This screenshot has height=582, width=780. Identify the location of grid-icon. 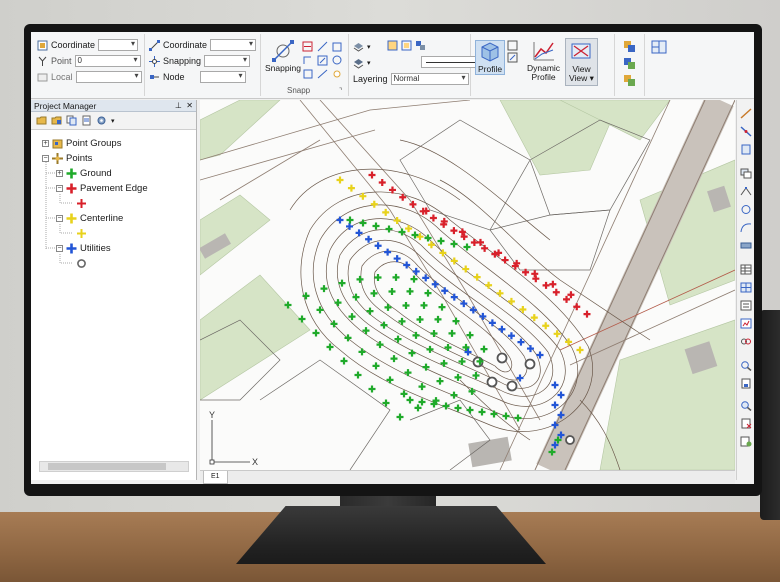
(746, 287).